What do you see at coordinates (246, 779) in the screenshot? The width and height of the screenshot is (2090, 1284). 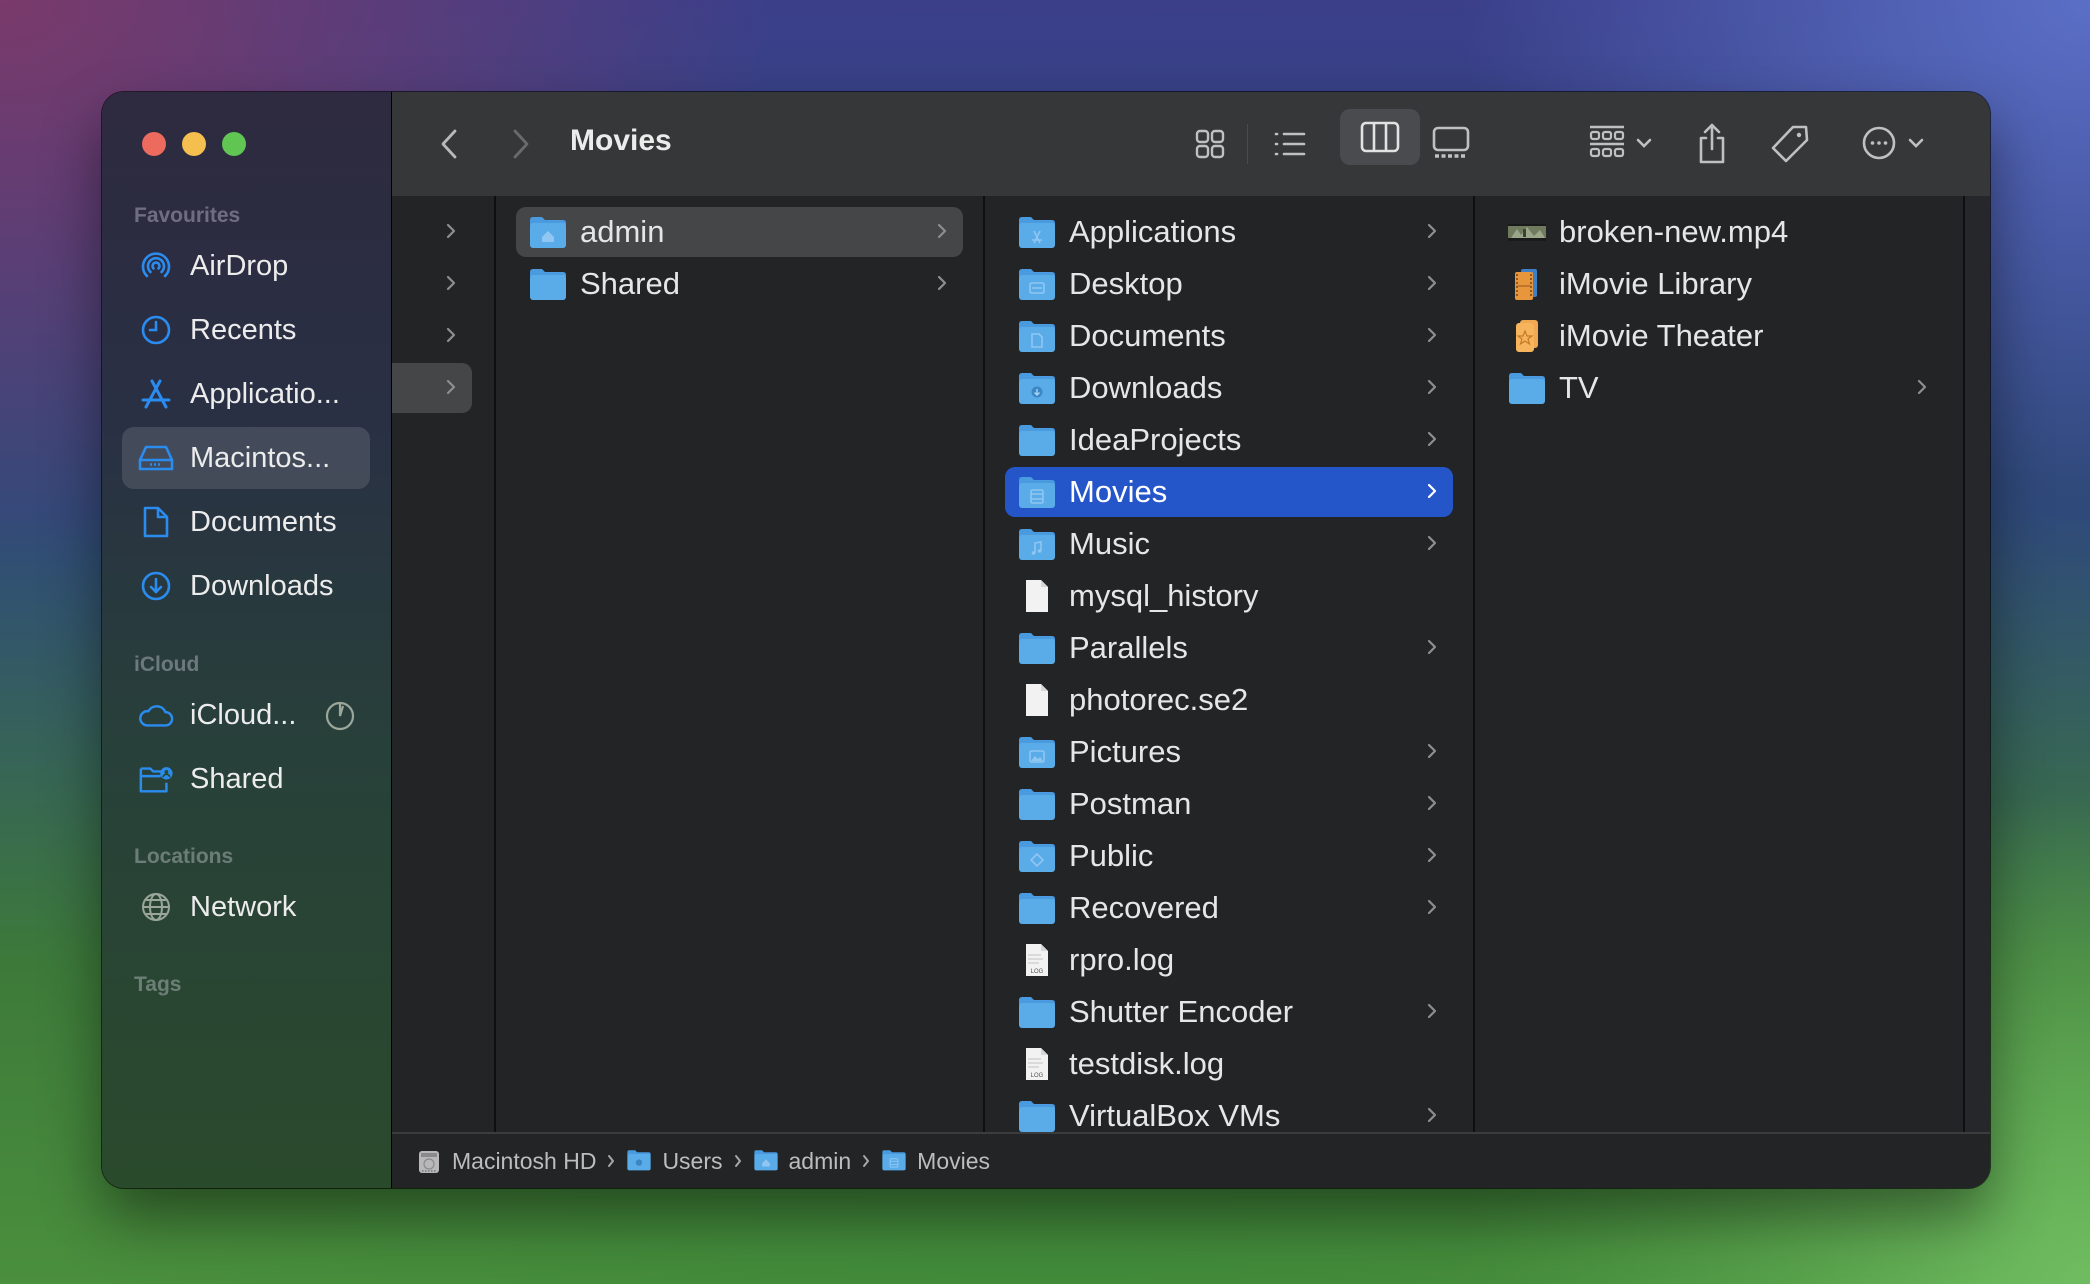 I see `sidebar-item-shared: Shared` at bounding box center [246, 779].